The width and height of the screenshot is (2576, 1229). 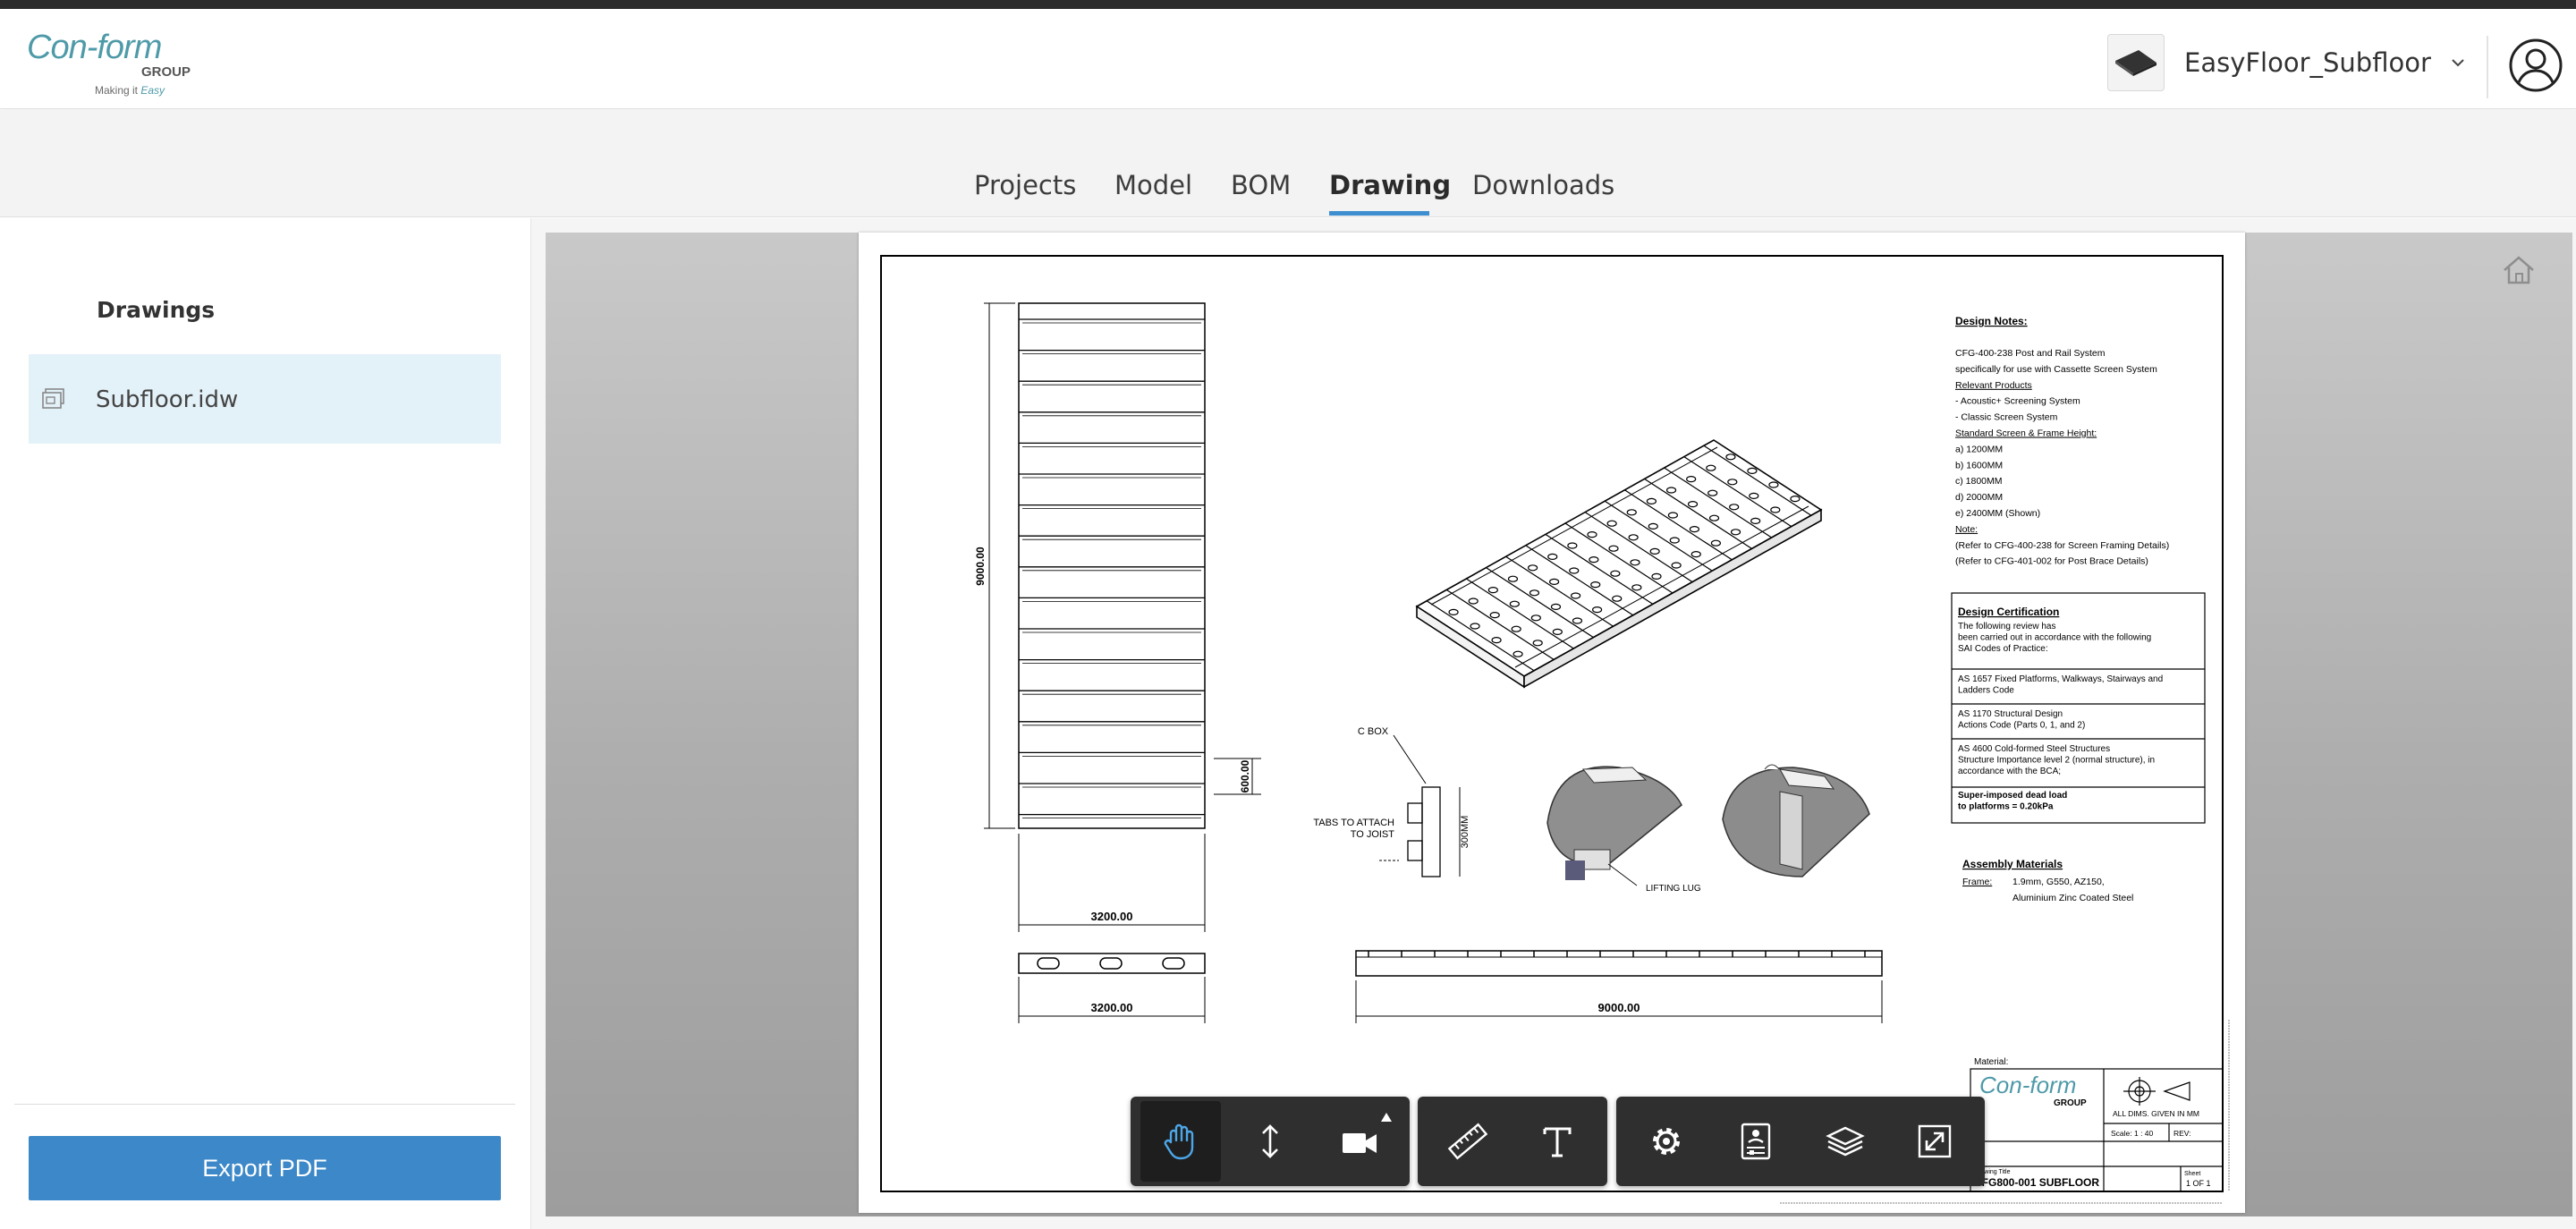 What do you see at coordinates (2070, 1103) in the screenshot?
I see `tb-group: GROUP` at bounding box center [2070, 1103].